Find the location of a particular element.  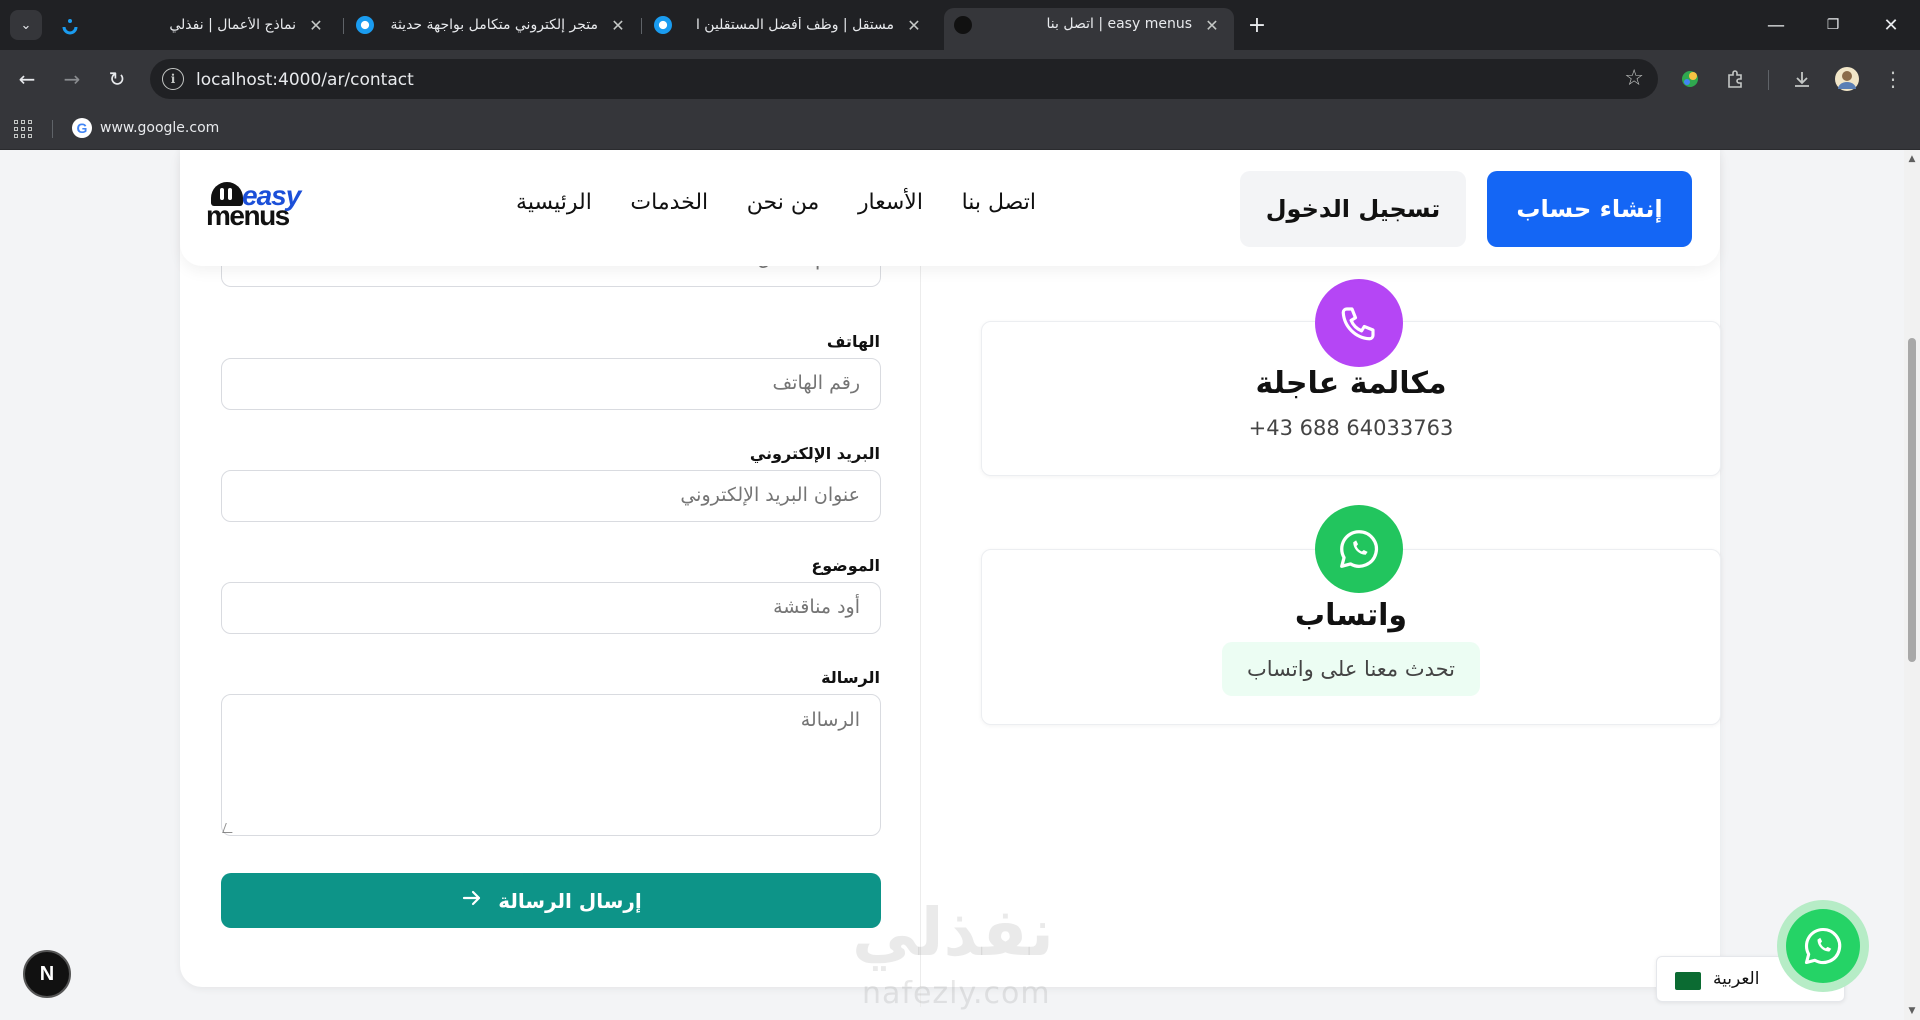

email-placeholder: عنوان البريد الإلكتروني is located at coordinates (770, 495).